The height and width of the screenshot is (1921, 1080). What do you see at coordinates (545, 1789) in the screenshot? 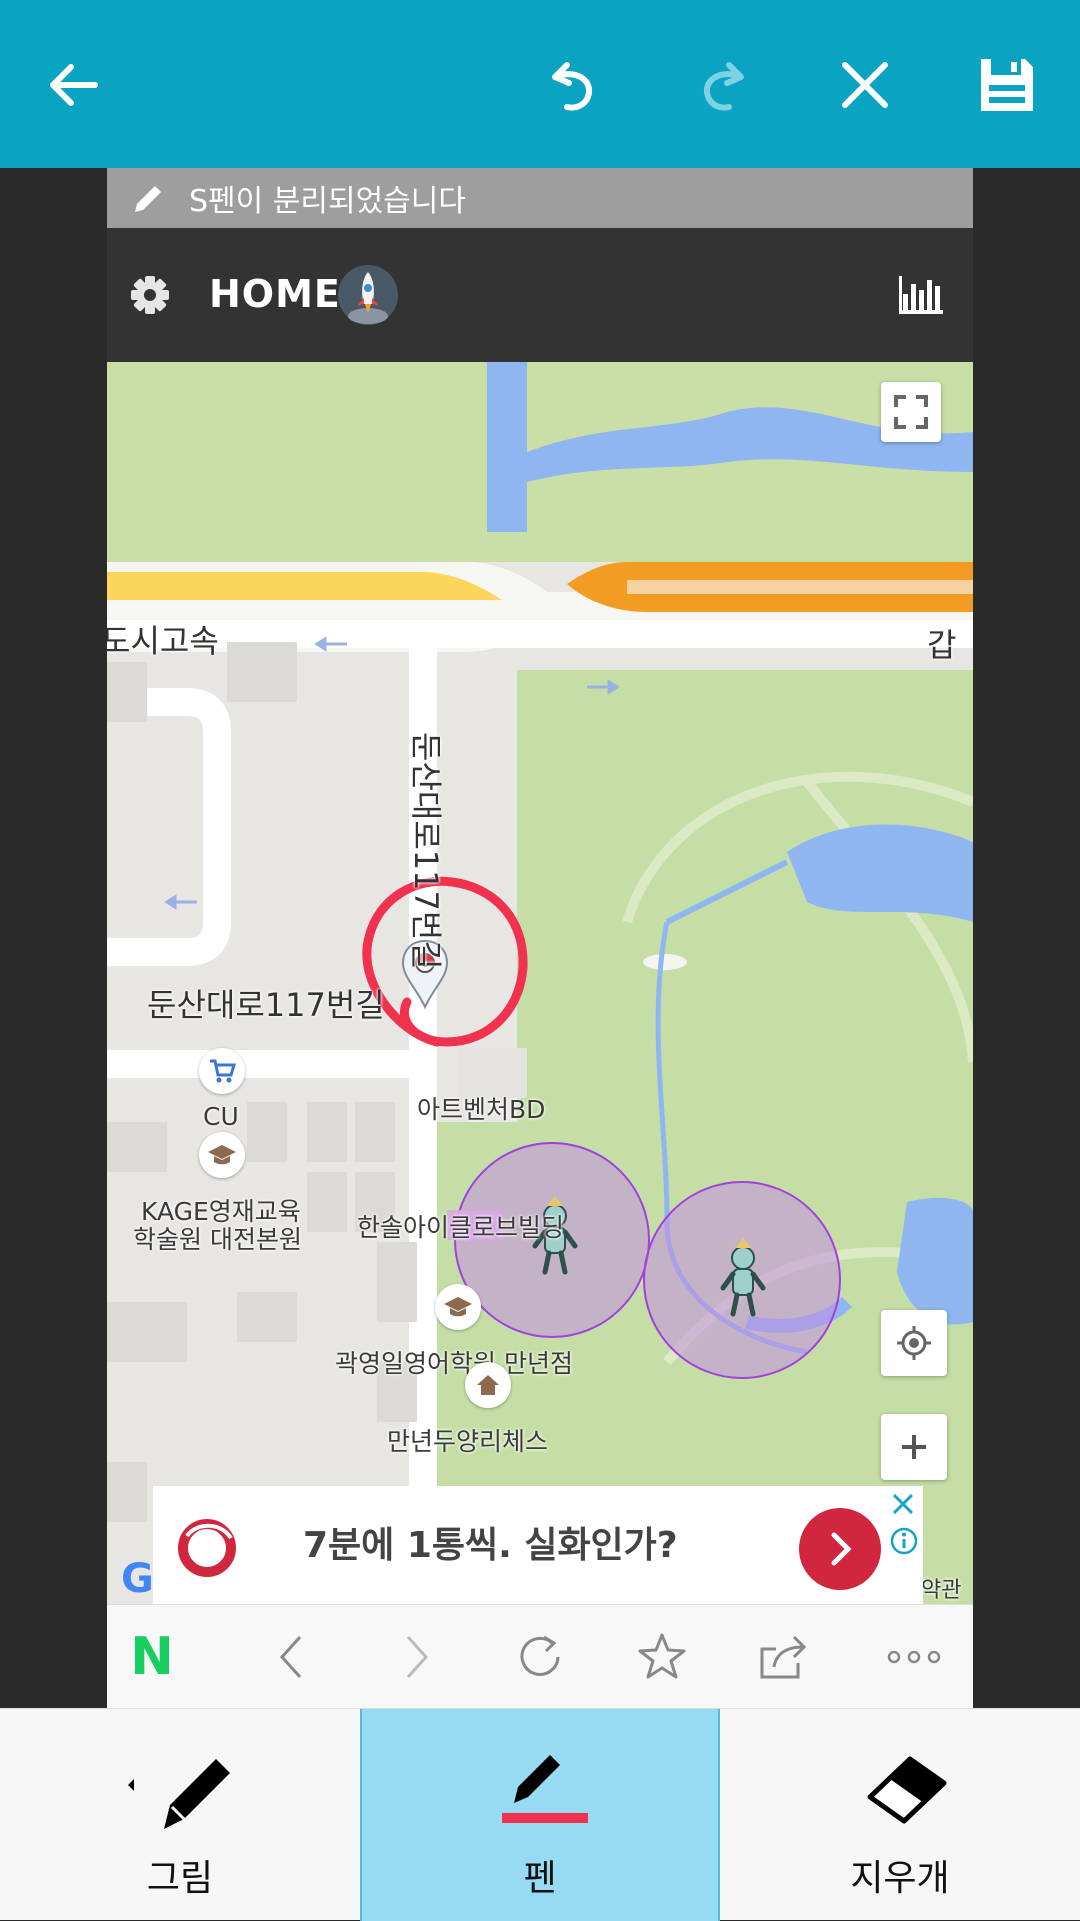
I see `pen-icon` at bounding box center [545, 1789].